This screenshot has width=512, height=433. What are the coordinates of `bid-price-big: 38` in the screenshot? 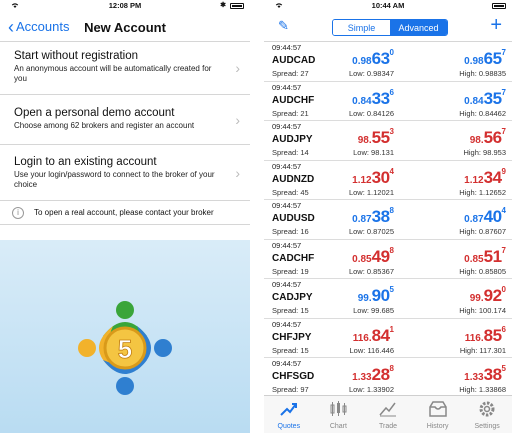 It's located at (380, 216).